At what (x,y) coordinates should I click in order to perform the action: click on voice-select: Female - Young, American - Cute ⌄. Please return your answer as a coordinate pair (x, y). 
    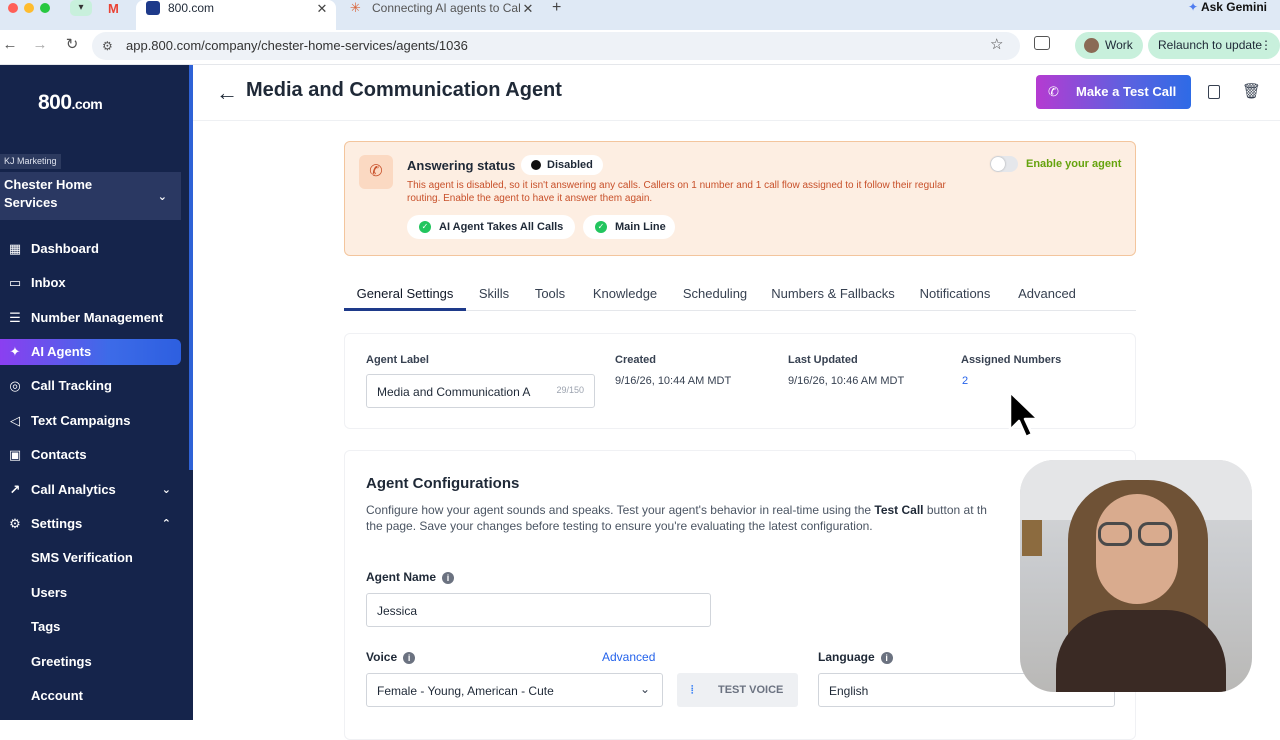
    Looking at the image, I should click on (514, 690).